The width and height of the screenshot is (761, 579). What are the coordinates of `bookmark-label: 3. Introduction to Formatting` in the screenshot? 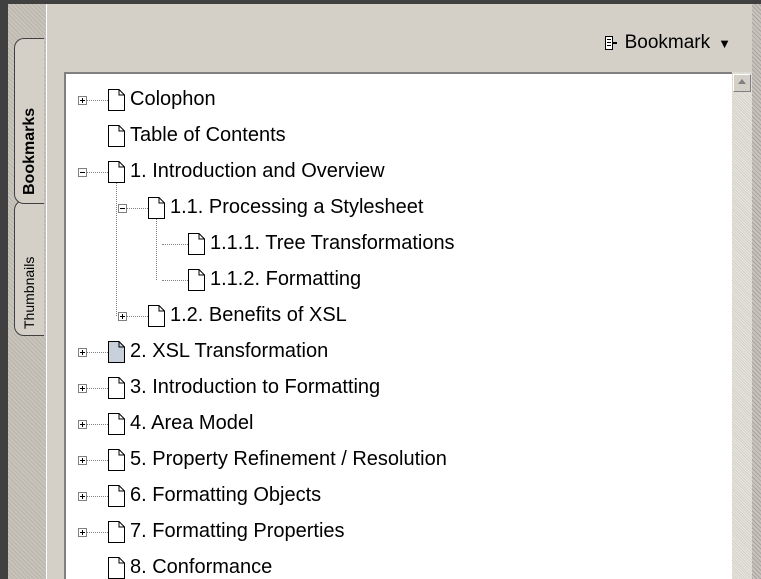 It's located at (255, 386).